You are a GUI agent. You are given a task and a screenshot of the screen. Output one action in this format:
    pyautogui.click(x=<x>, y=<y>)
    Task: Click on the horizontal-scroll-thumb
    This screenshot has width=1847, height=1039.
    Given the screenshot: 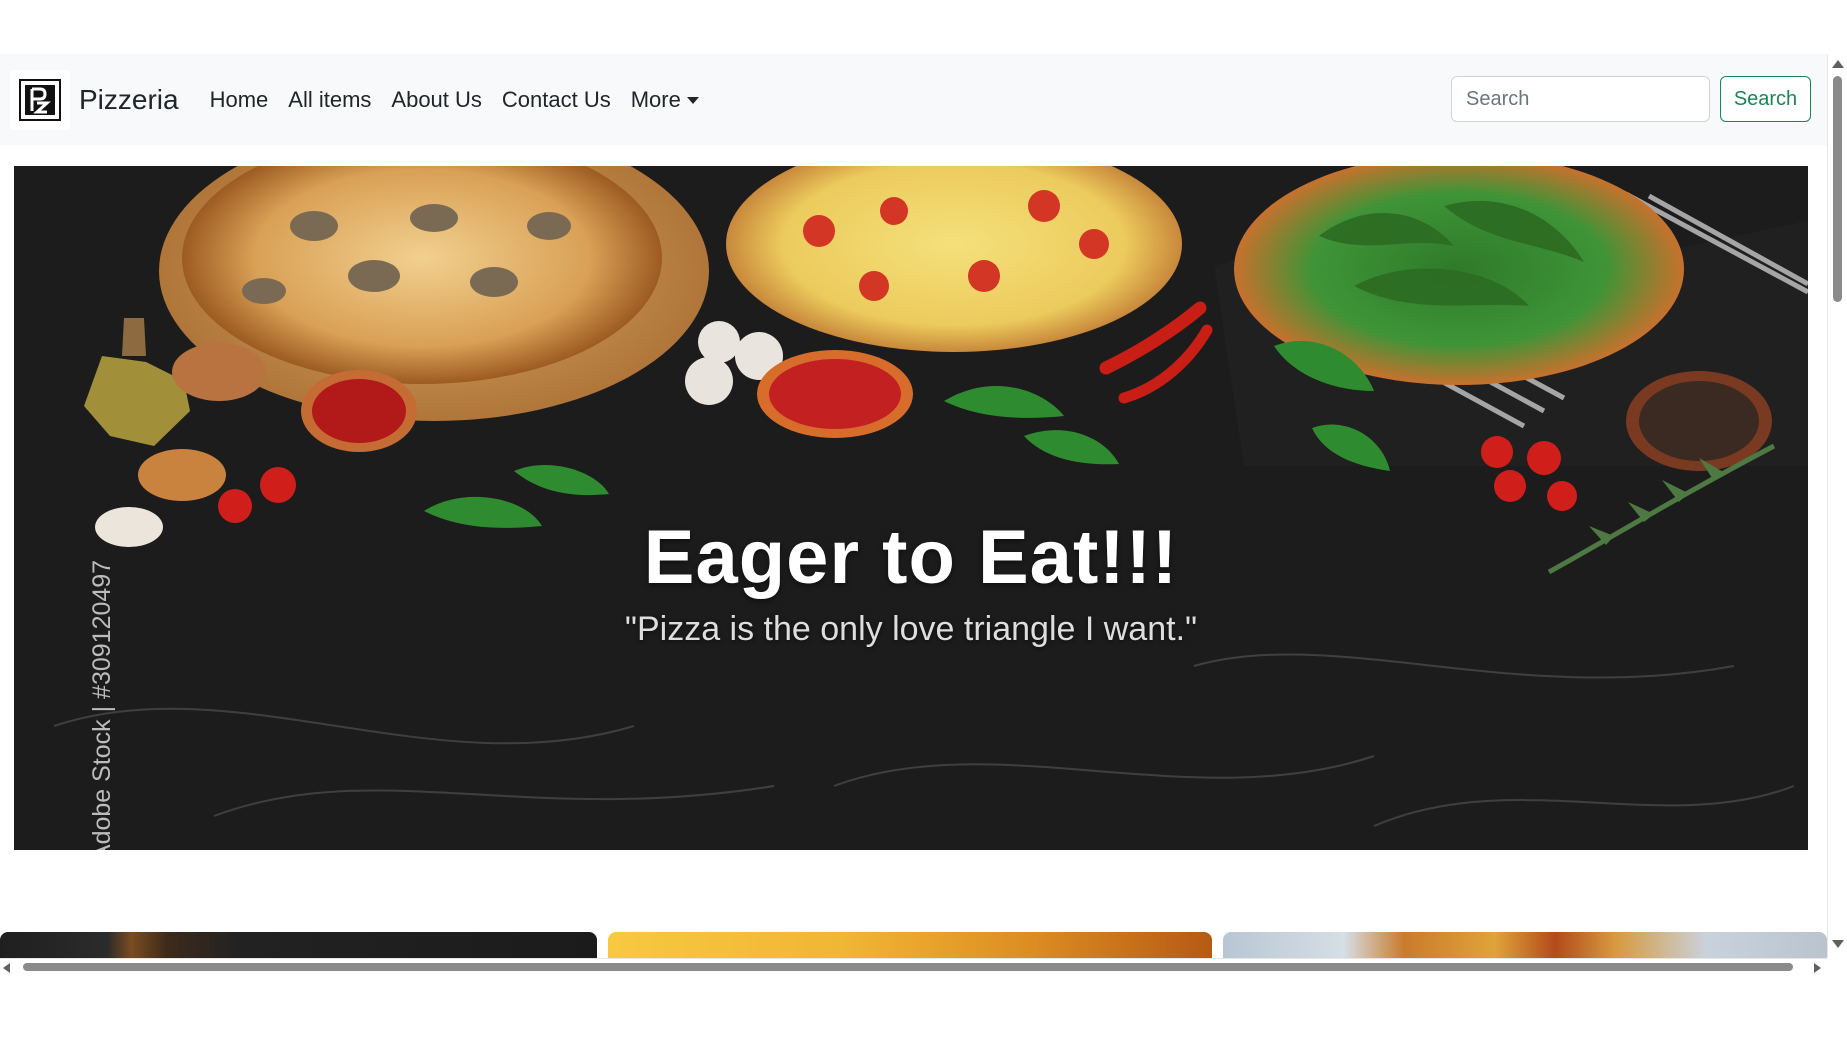 What is the action you would take?
    pyautogui.click(x=908, y=967)
    